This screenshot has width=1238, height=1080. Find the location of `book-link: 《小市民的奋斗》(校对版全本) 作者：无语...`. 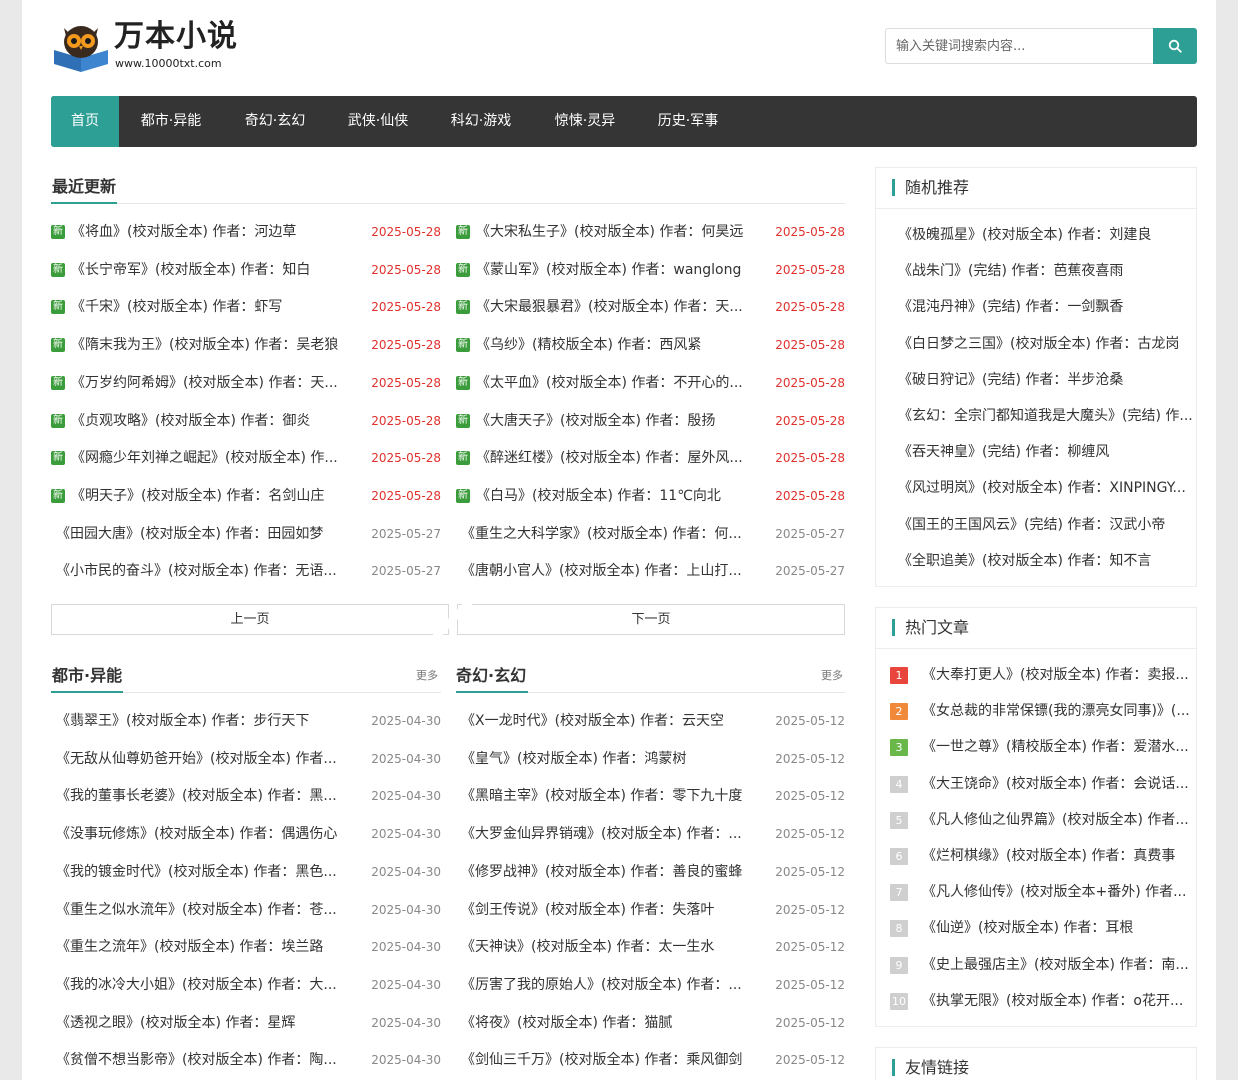

book-link: 《小市民的奋斗》(校对版全本) 作者：无语... is located at coordinates (210, 571).